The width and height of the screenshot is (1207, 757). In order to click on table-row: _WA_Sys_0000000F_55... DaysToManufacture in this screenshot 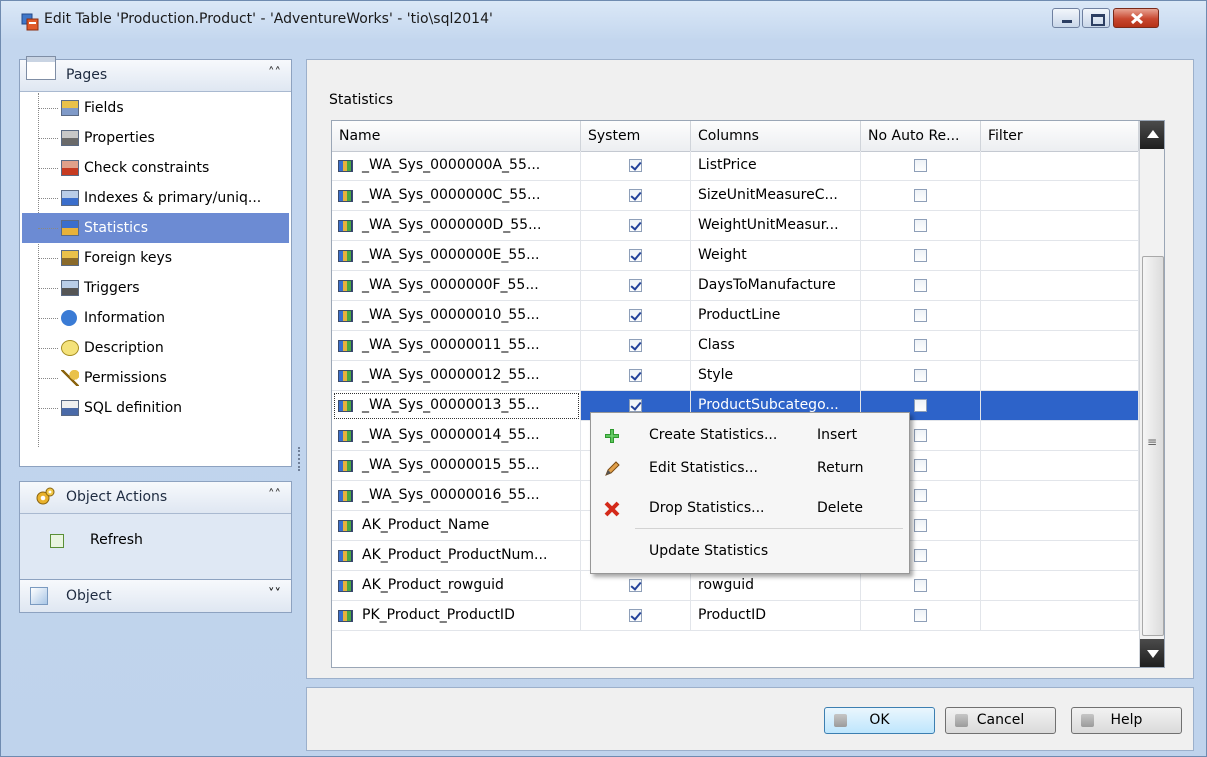, I will do `click(735, 286)`.